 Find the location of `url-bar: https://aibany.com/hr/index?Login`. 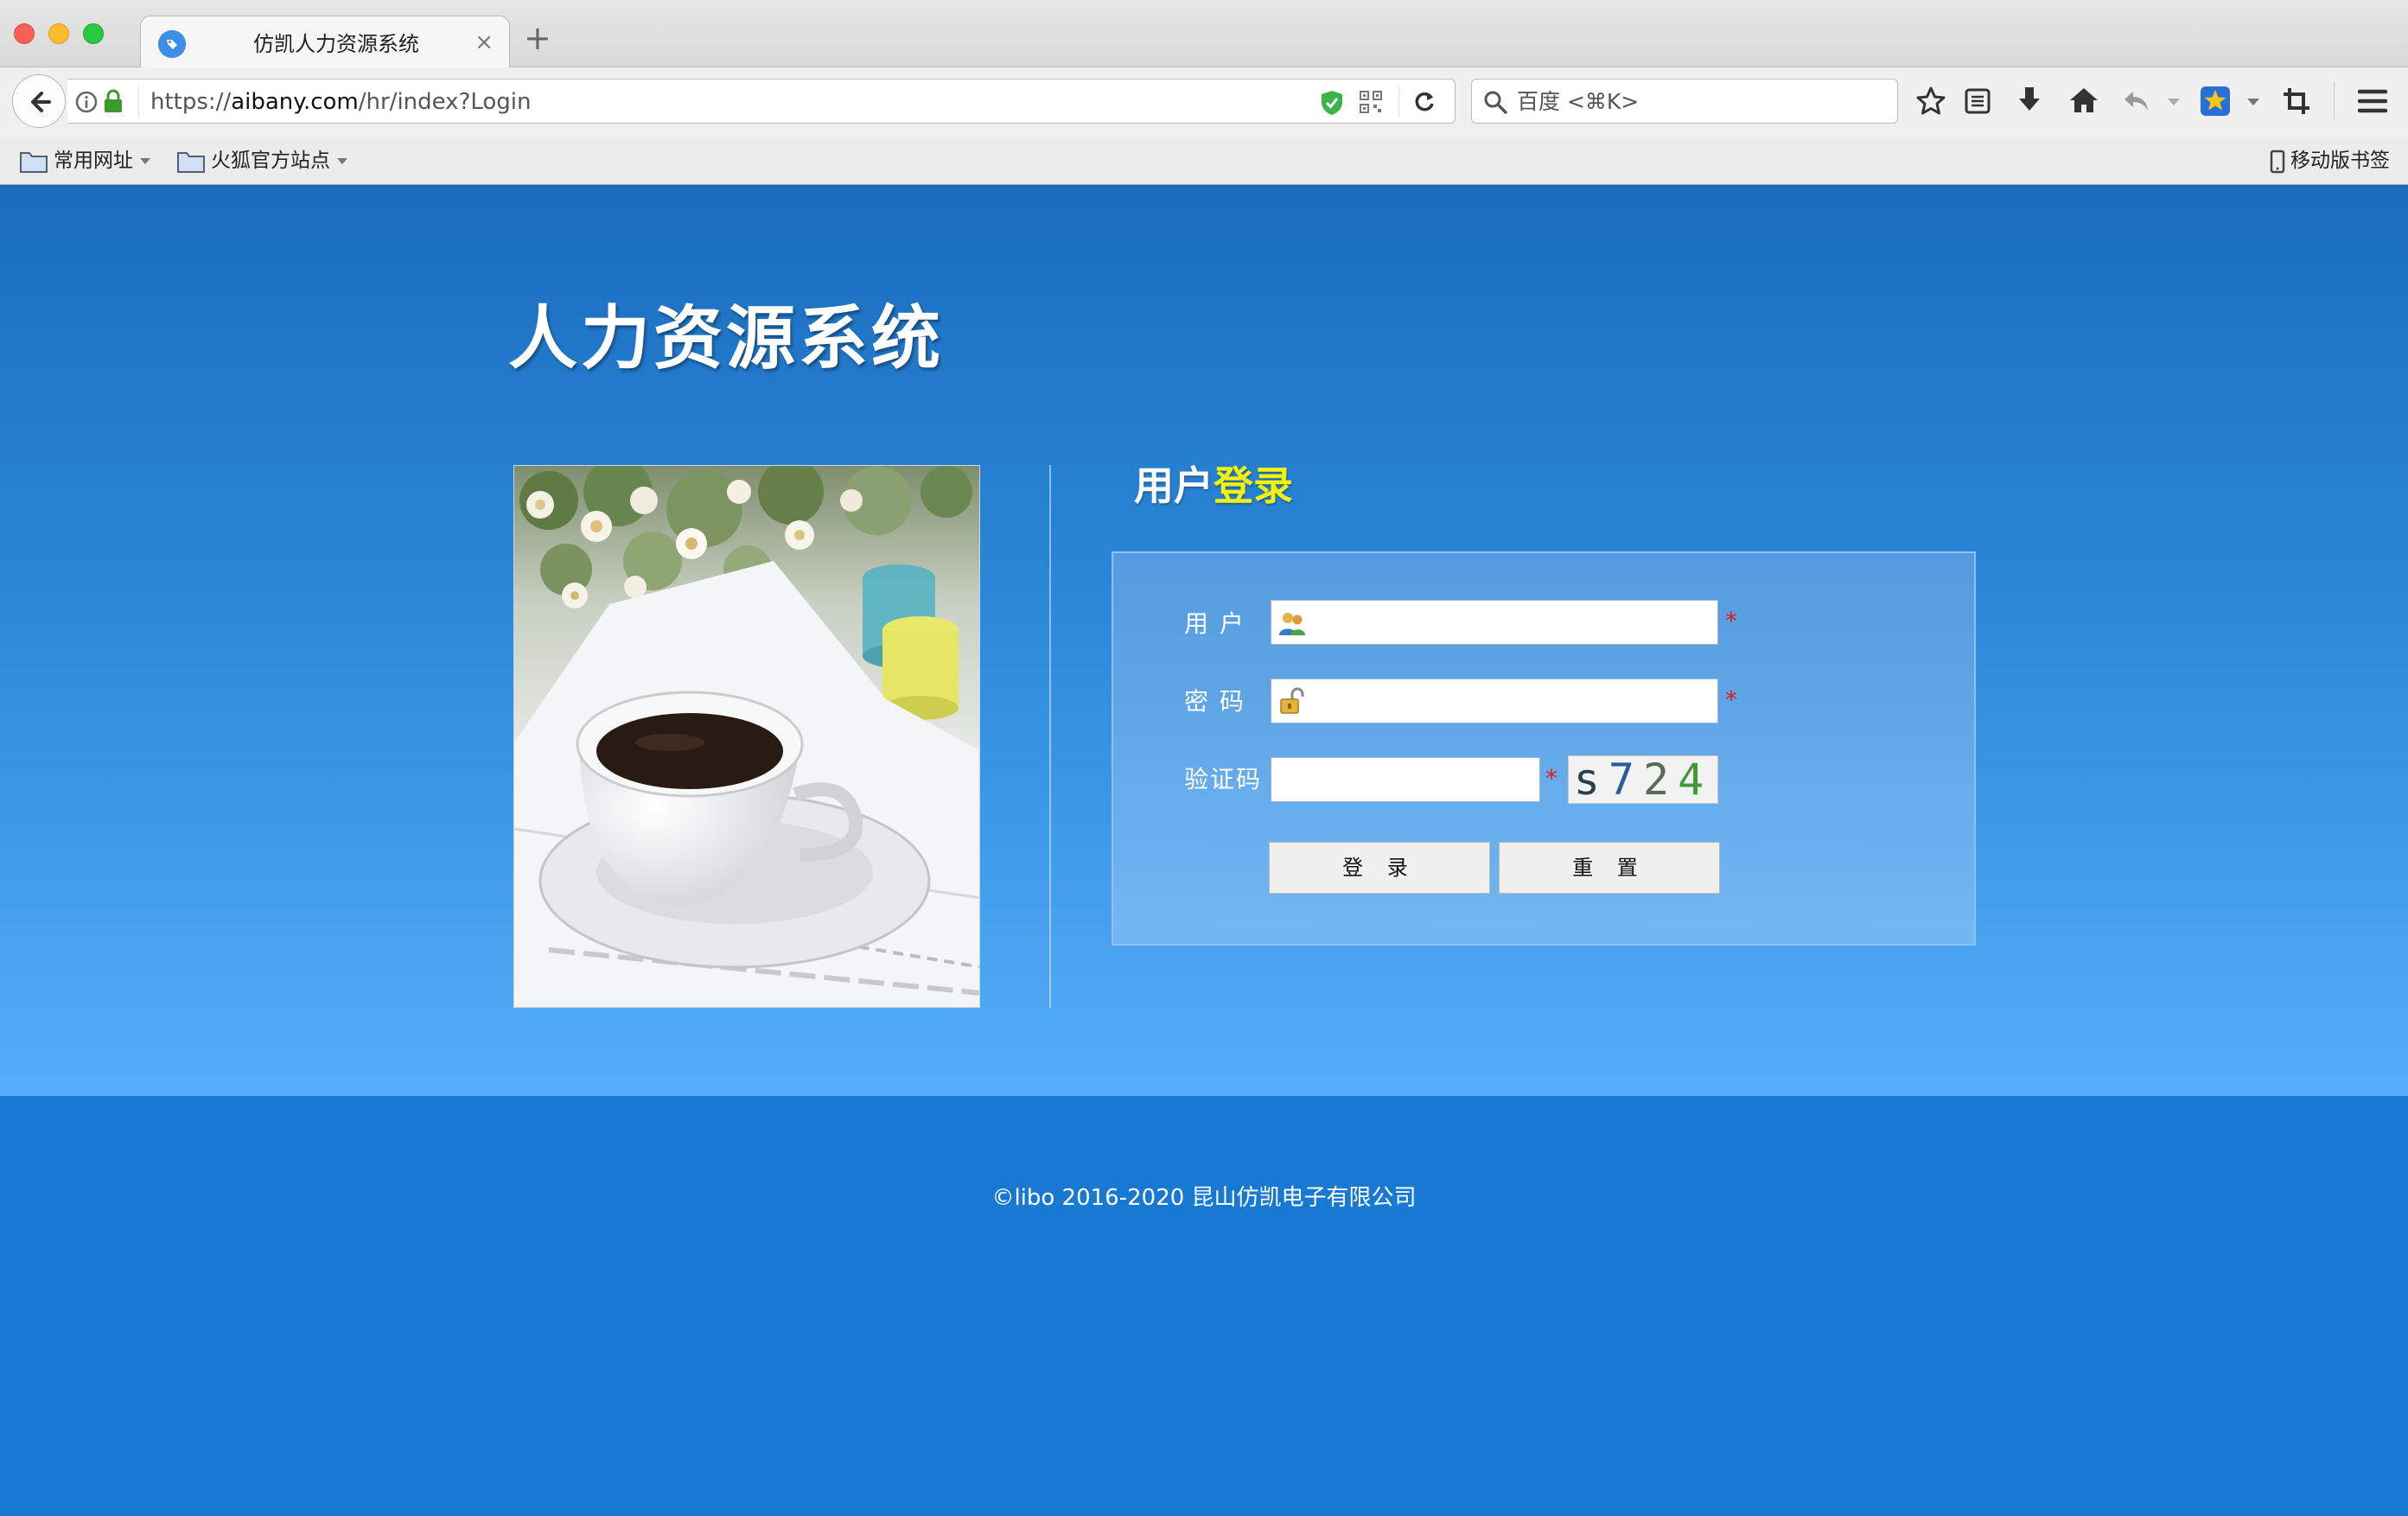

url-bar: https://aibany.com/hr/index?Login is located at coordinates (761, 101).